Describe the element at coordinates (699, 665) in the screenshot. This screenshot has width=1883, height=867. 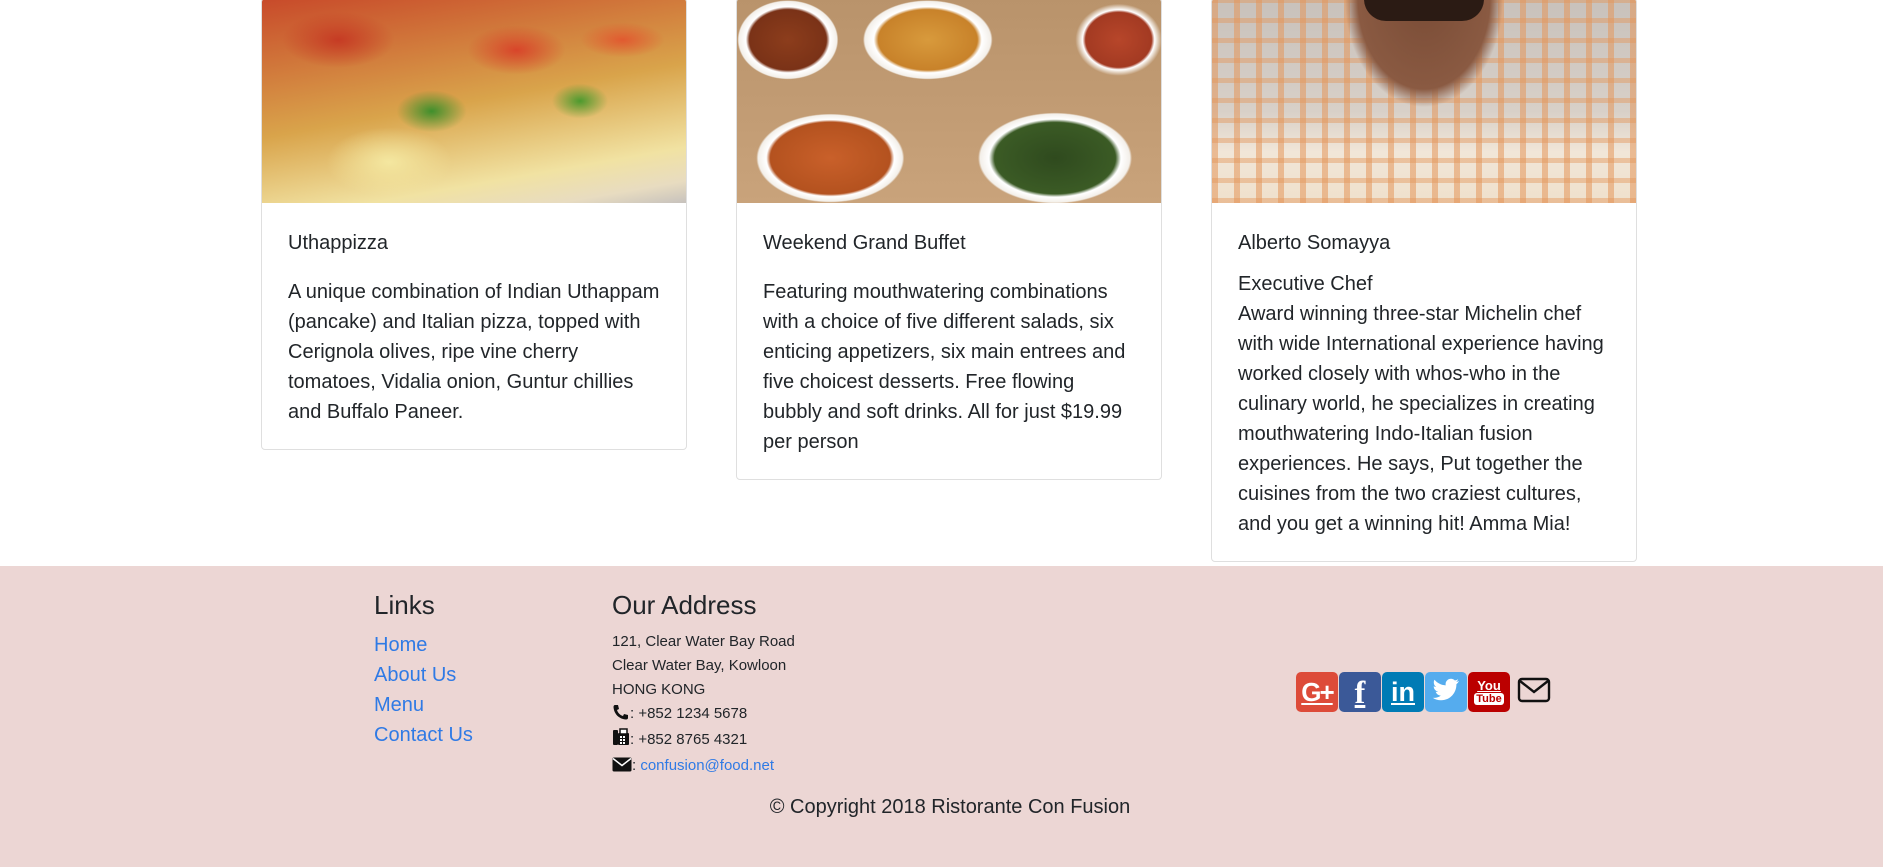
I see `address-line: Clear Water Bay, Kowloon` at that location.